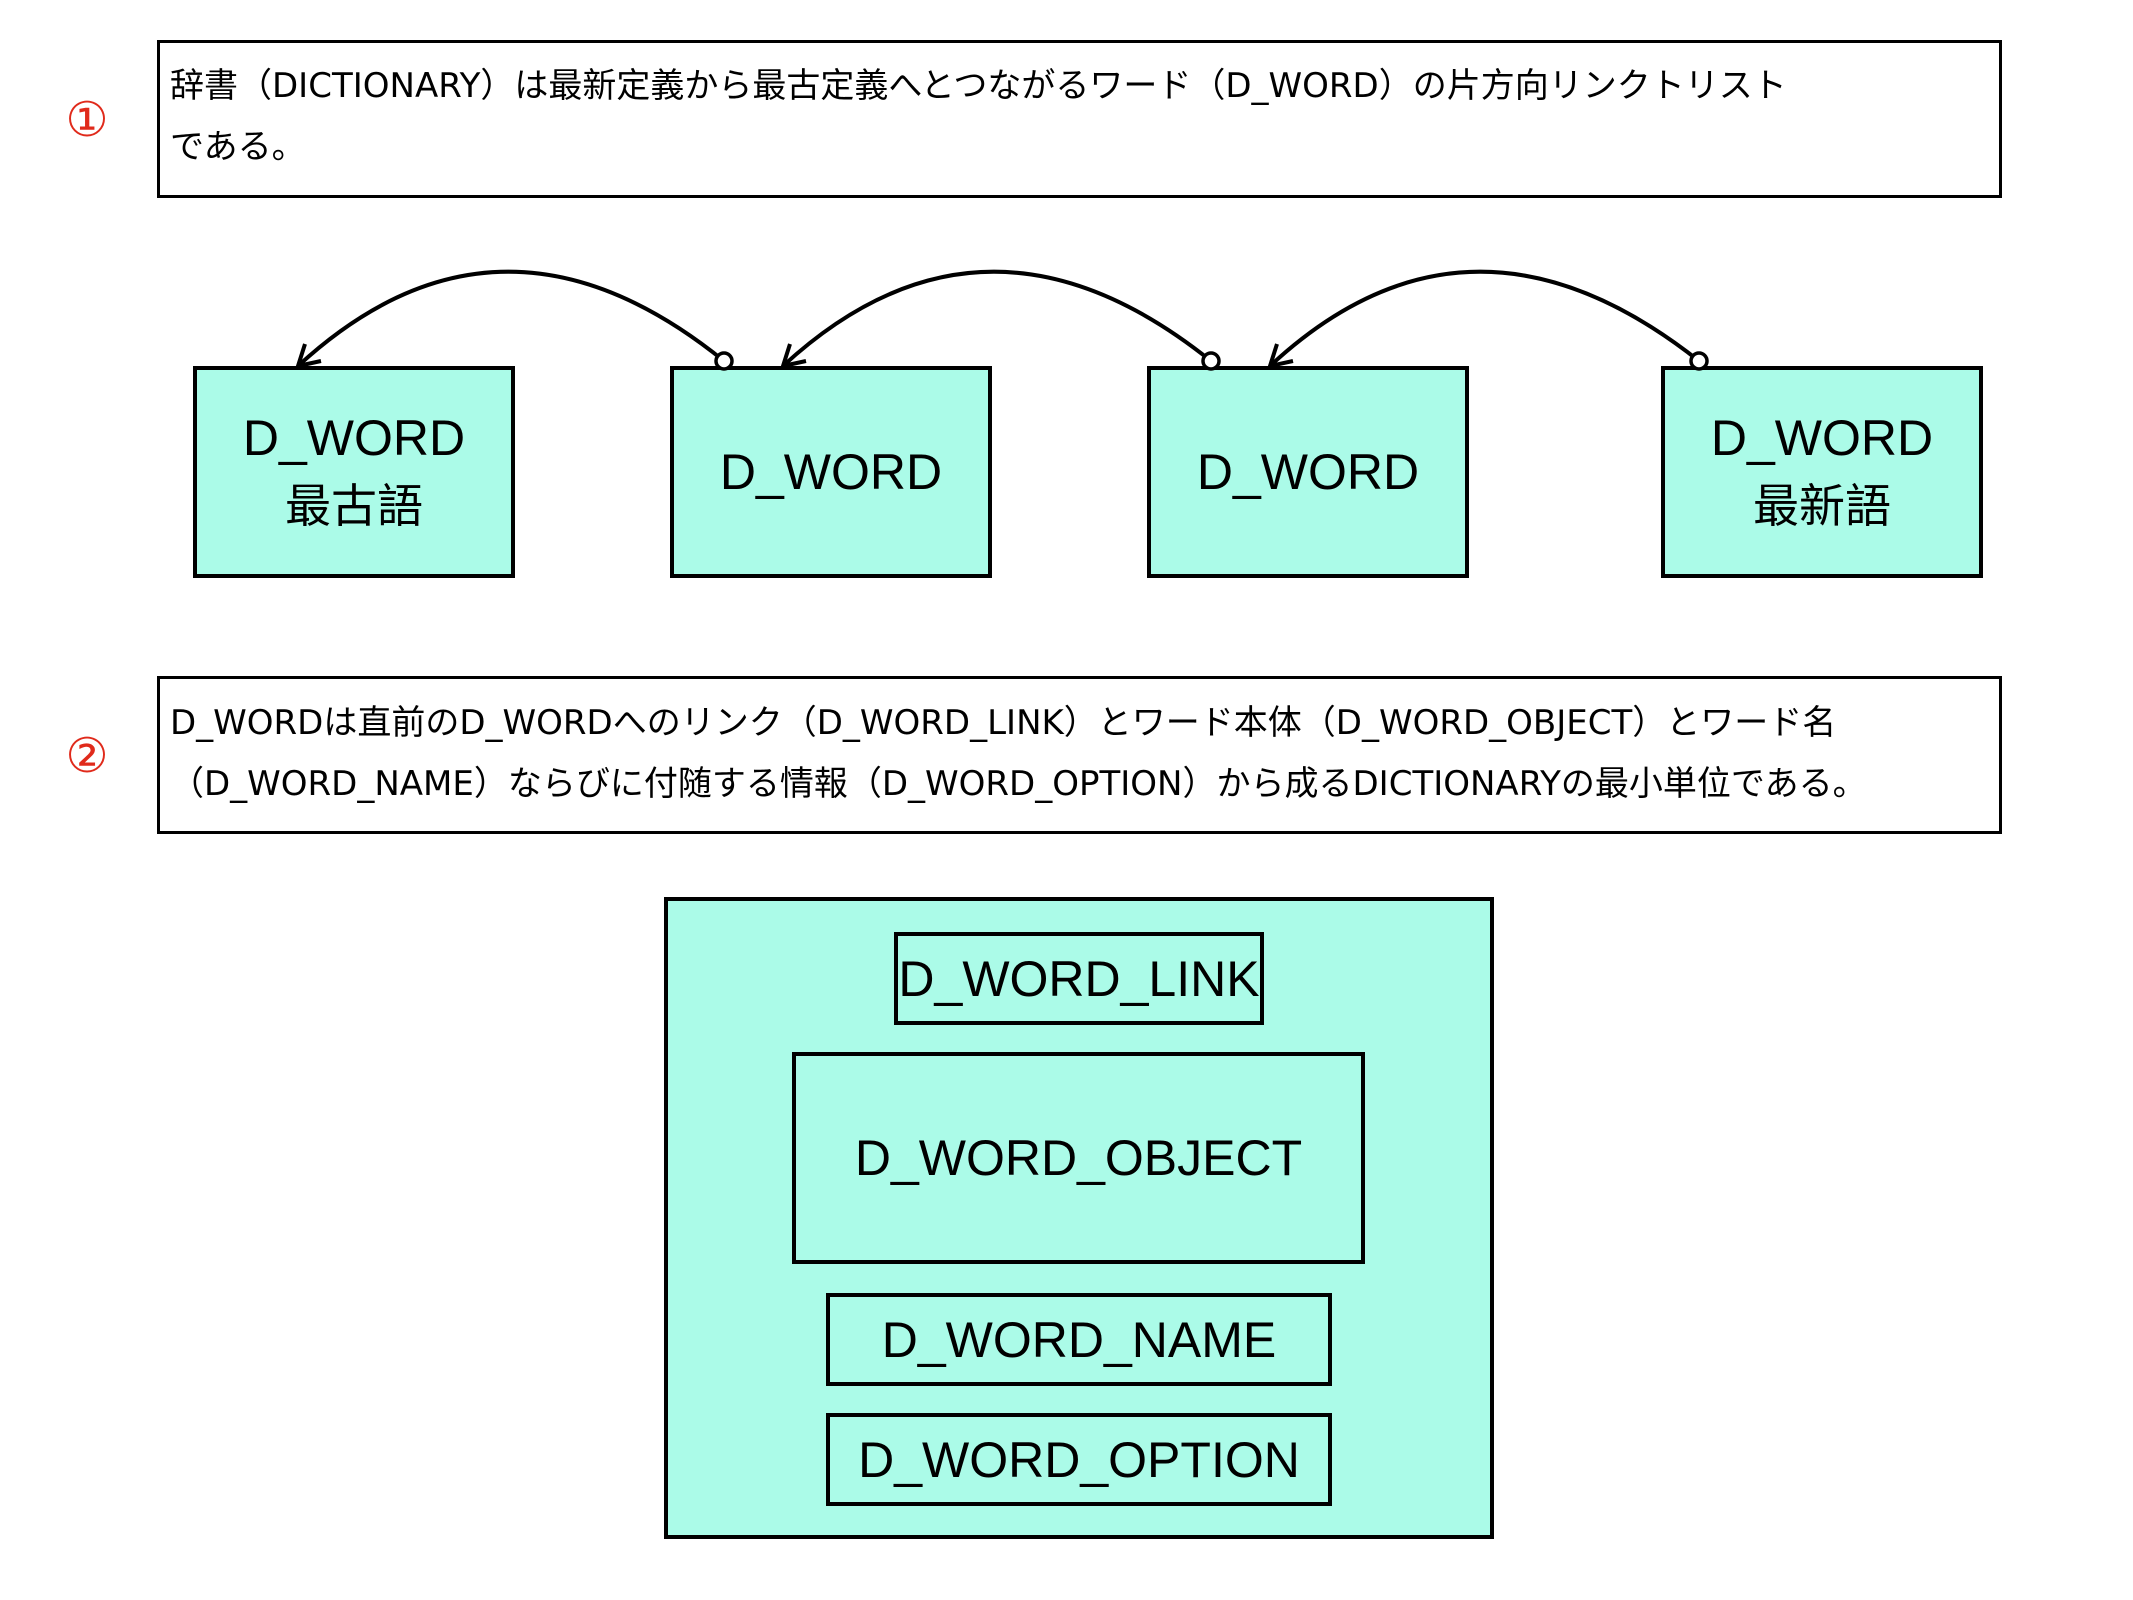  What do you see at coordinates (1078, 1158) in the screenshot?
I see `component-d-word-object: D_WORD_OBJECT` at bounding box center [1078, 1158].